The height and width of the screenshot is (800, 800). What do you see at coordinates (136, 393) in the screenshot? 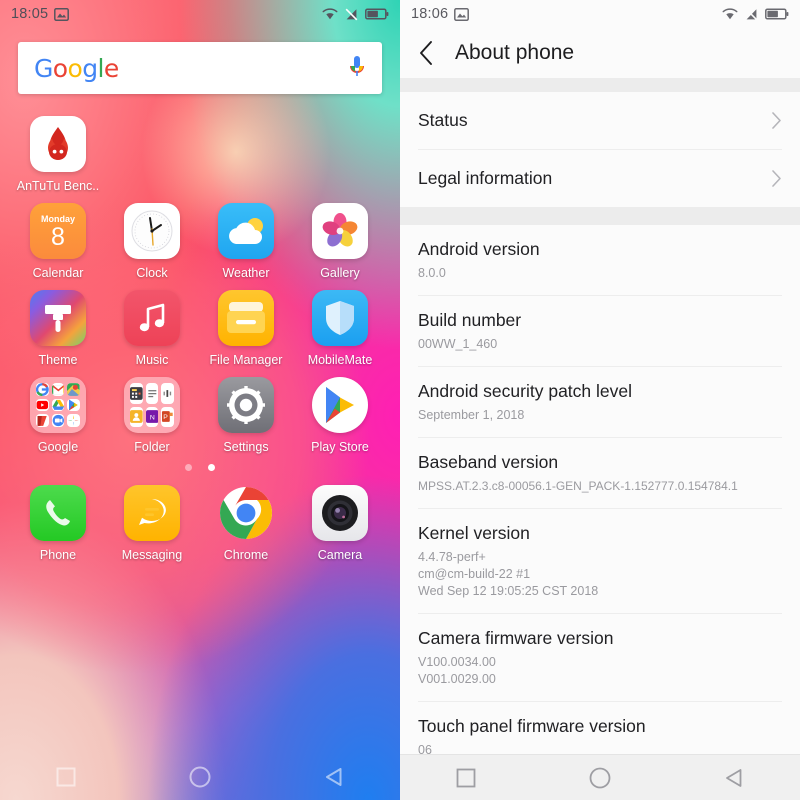
I see `mini-calculator-icon` at bounding box center [136, 393].